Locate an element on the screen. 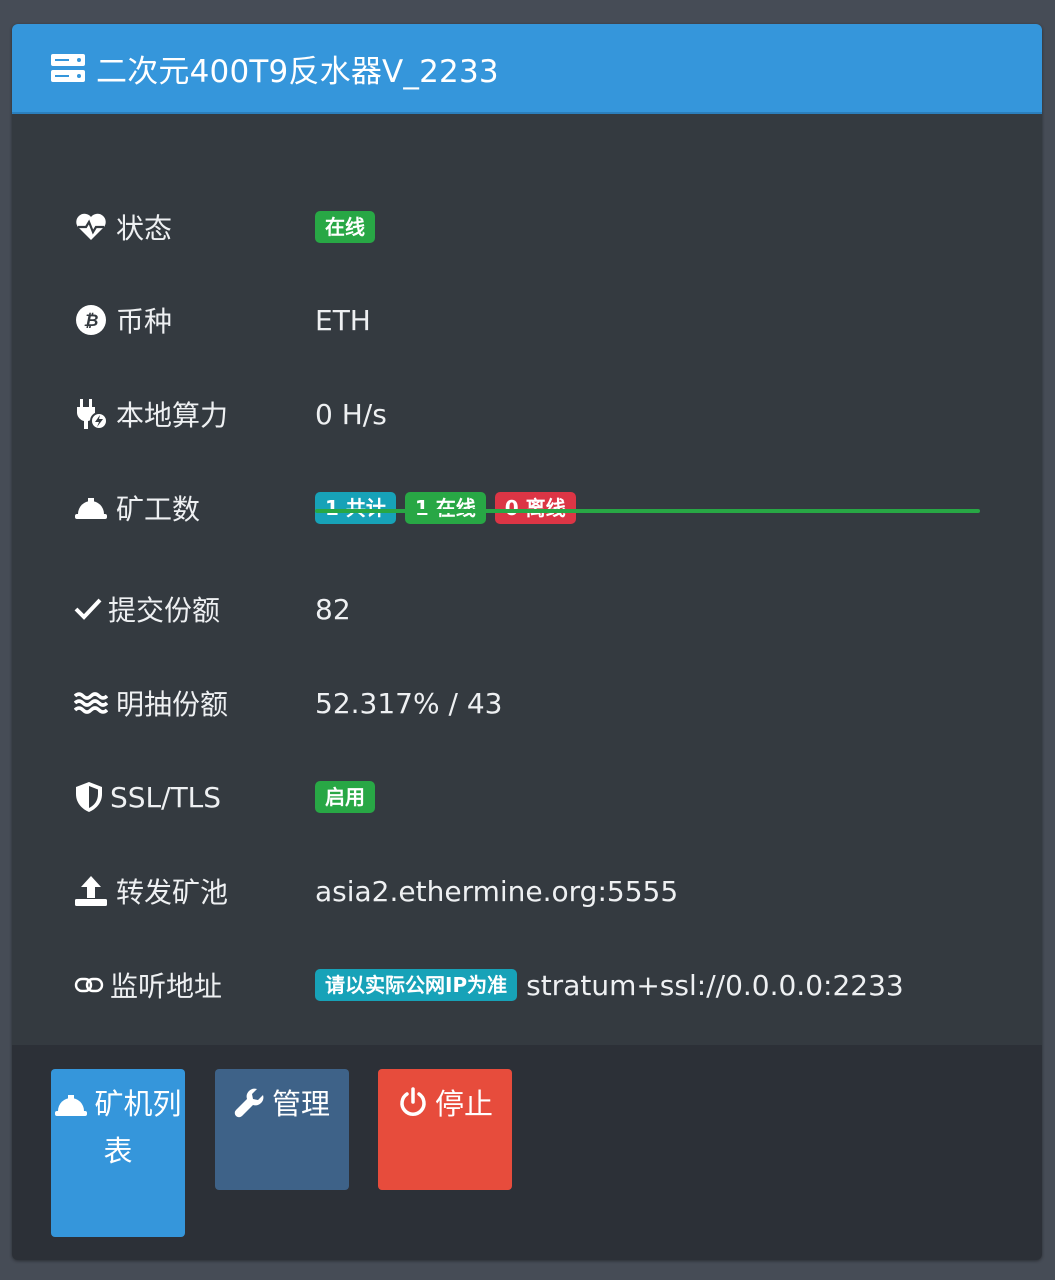  listen-value: stratum+ssl://0.0.0.0:2233 is located at coordinates (715, 985).